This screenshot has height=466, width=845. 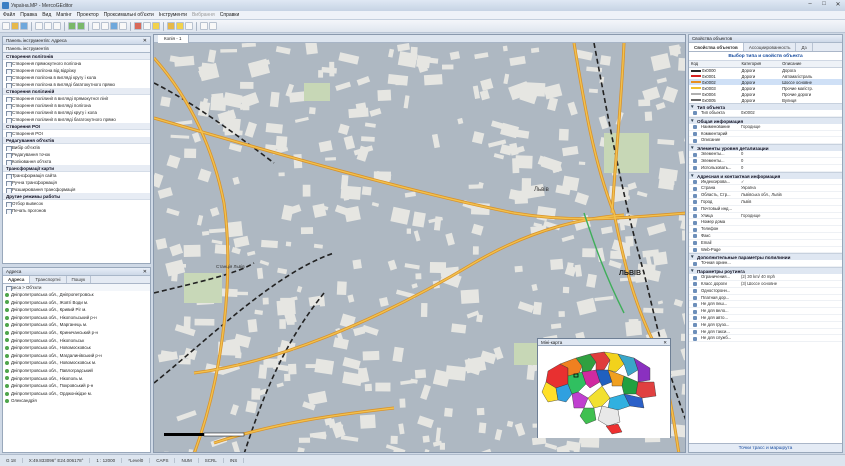 What do you see at coordinates (180, 26) in the screenshot?
I see `highlight-icon` at bounding box center [180, 26].